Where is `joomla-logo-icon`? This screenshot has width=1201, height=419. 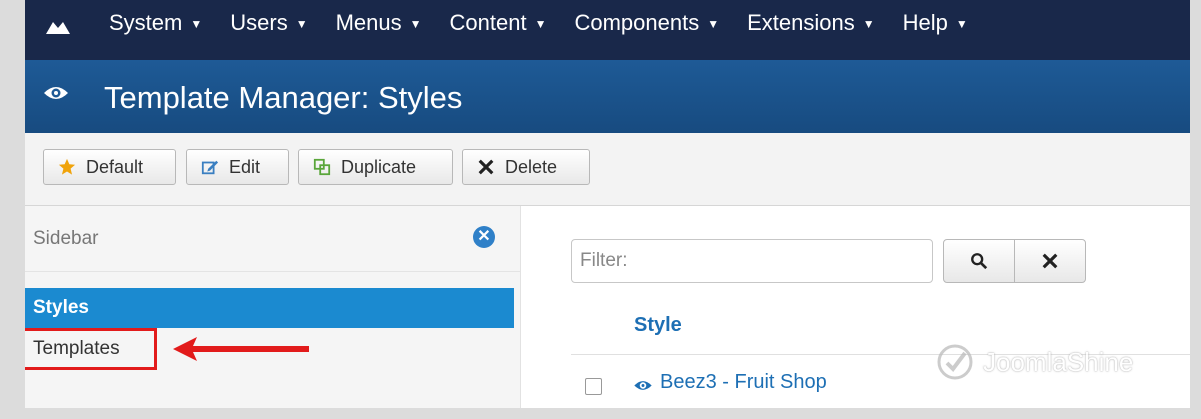
joomla-logo-icon is located at coordinates (58, 28).